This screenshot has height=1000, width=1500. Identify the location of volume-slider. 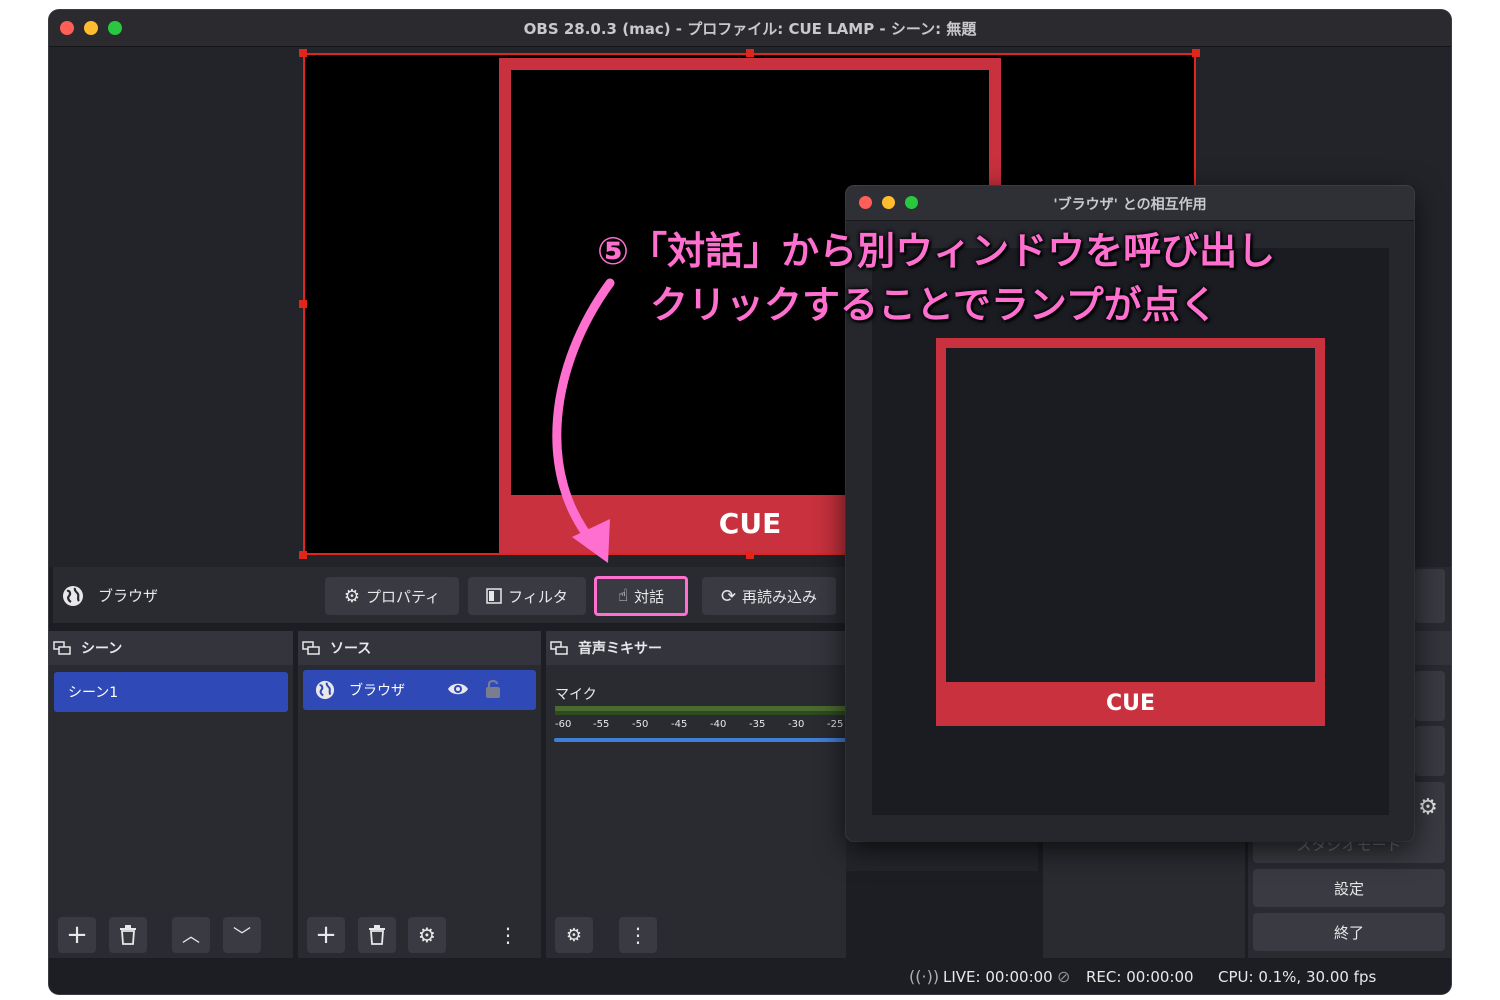
(700, 740).